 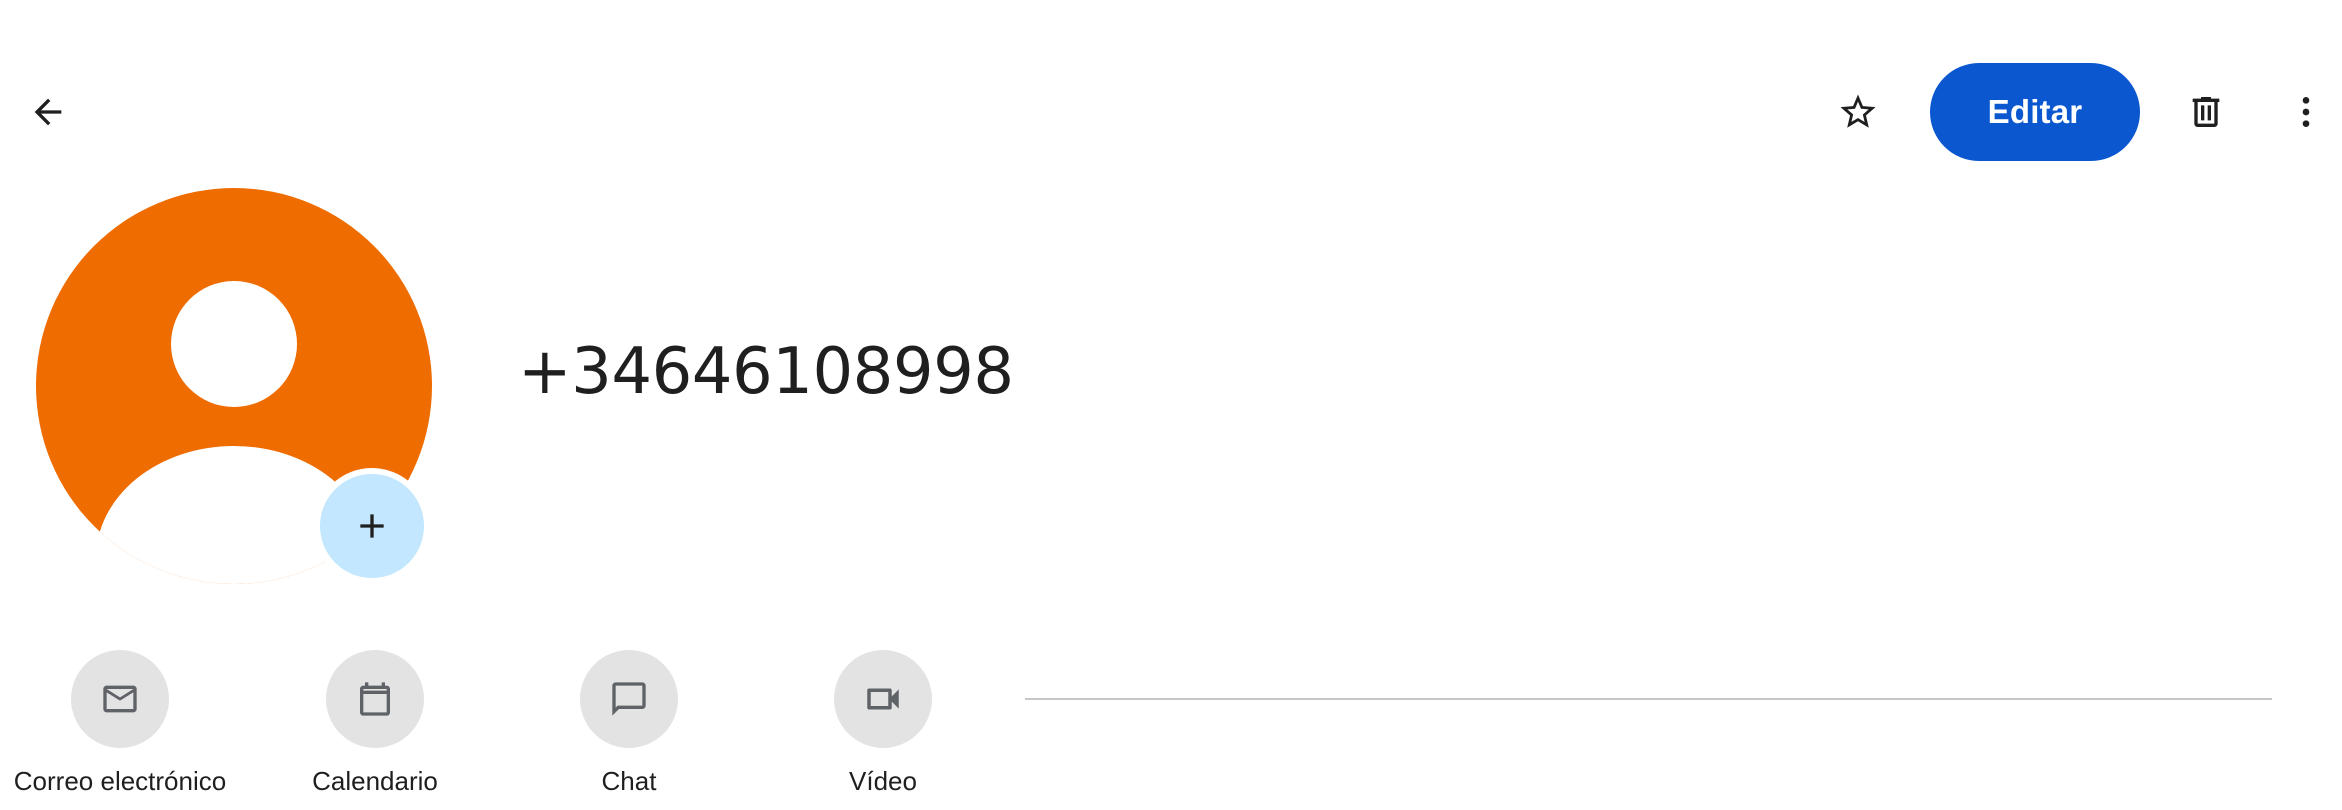 What do you see at coordinates (766, 372) in the screenshot?
I see `contact-name: +34646108998` at bounding box center [766, 372].